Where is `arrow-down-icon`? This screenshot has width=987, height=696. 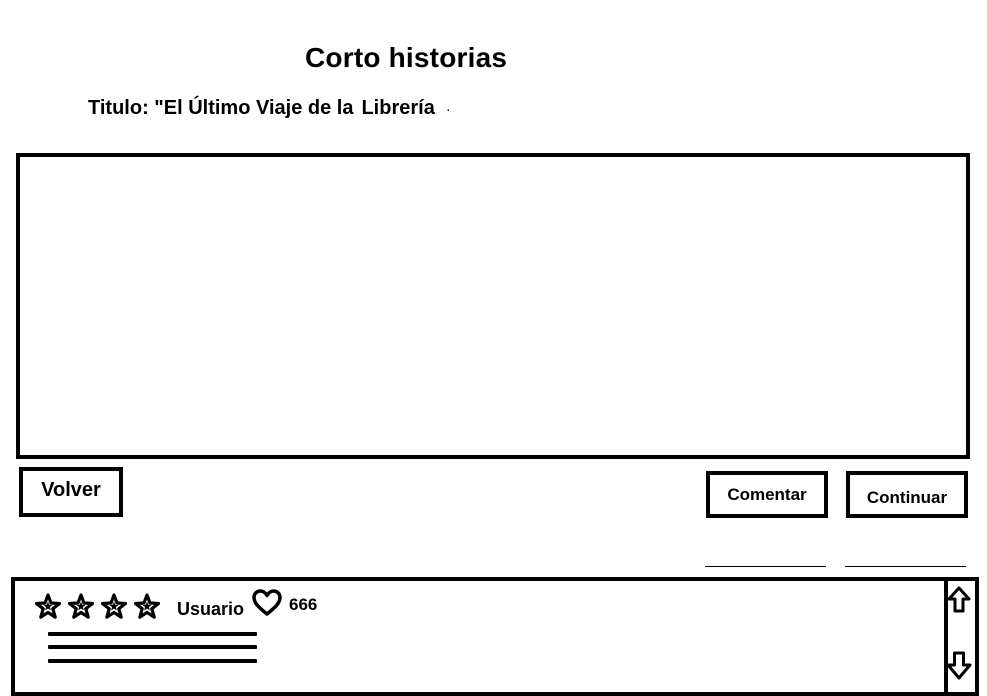
arrow-down-icon is located at coordinates (959, 670).